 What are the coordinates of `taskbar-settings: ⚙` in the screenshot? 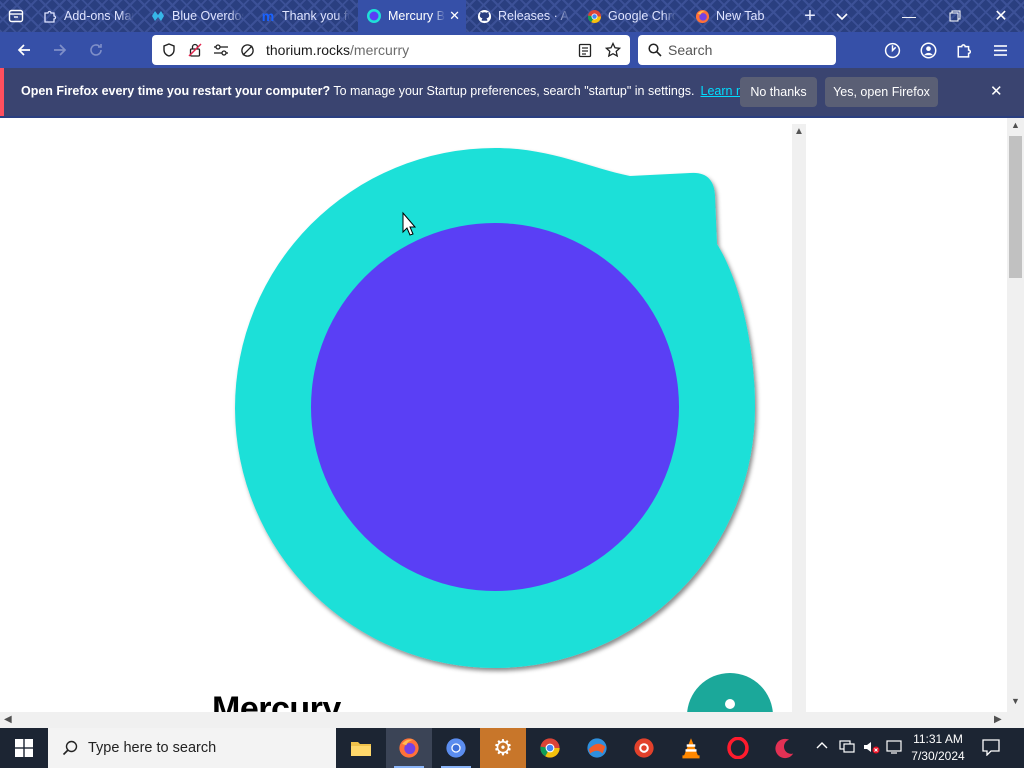 It's located at (503, 748).